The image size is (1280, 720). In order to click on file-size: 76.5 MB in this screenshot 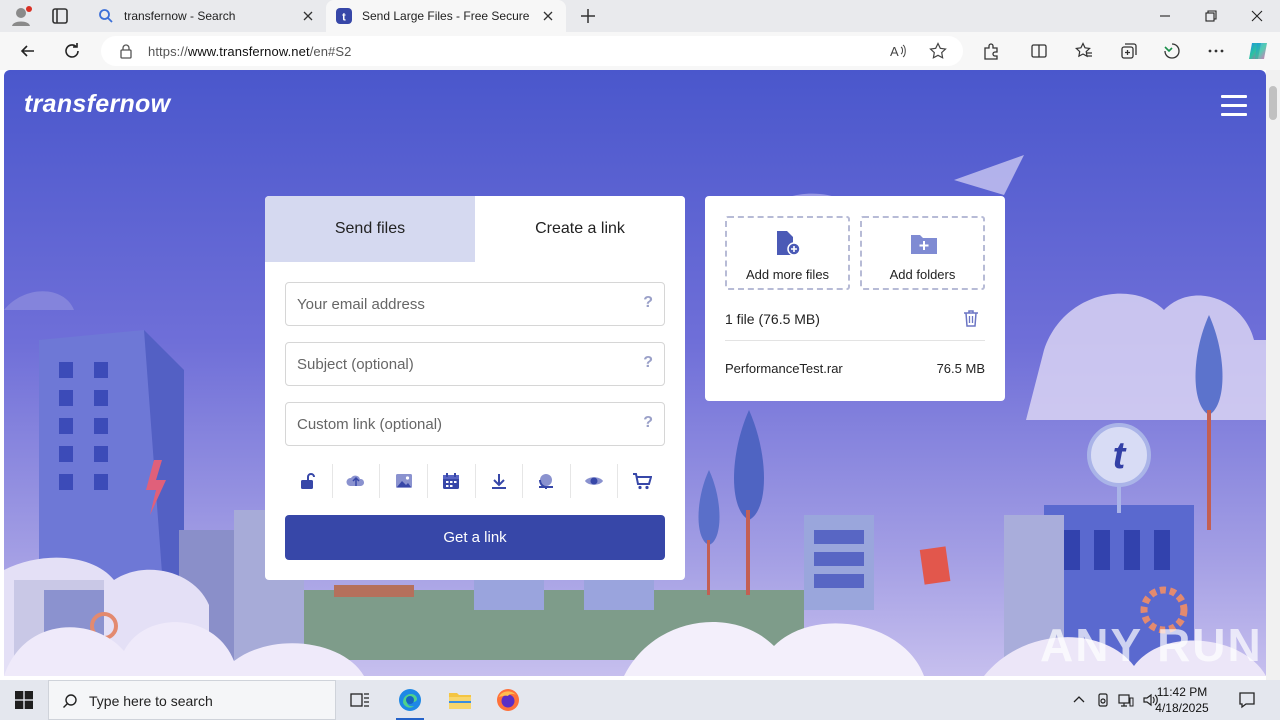, I will do `click(960, 368)`.